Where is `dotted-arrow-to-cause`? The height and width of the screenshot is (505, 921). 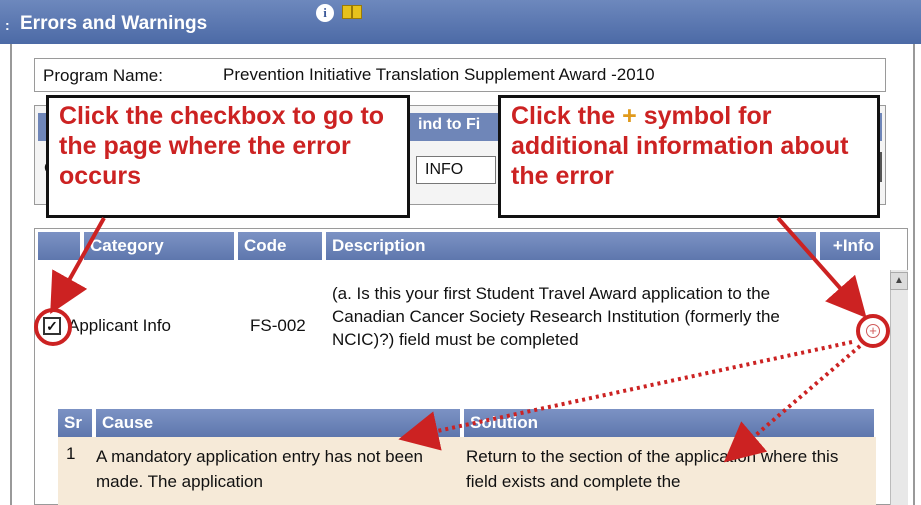 dotted-arrow-to-cause is located at coordinates (625, 395).